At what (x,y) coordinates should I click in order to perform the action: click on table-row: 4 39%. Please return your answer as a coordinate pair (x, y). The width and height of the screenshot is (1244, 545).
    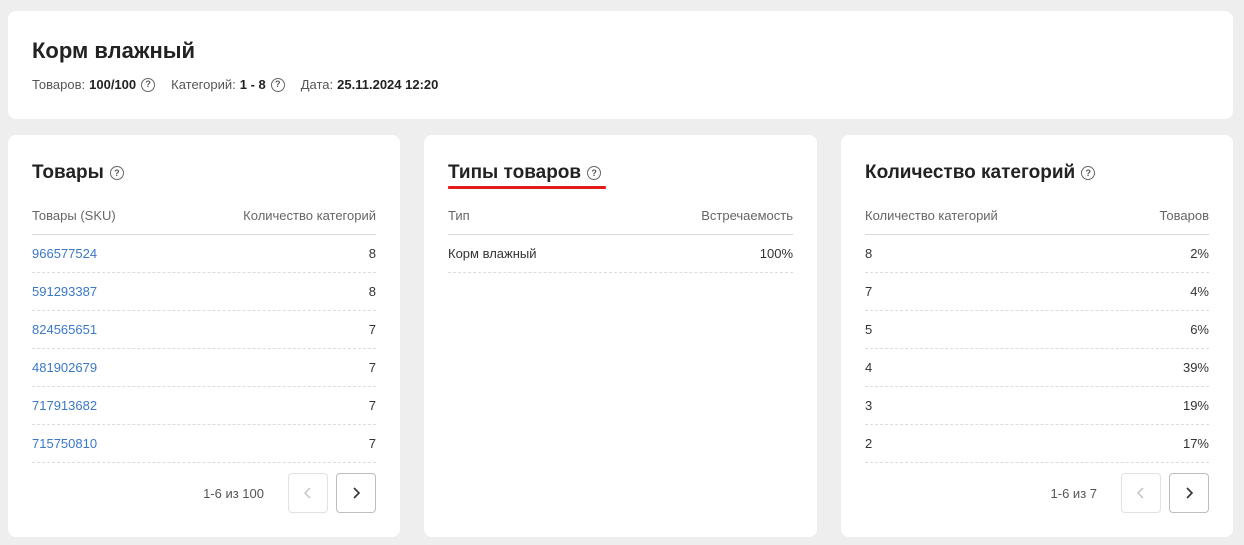
    Looking at the image, I should click on (1037, 368).